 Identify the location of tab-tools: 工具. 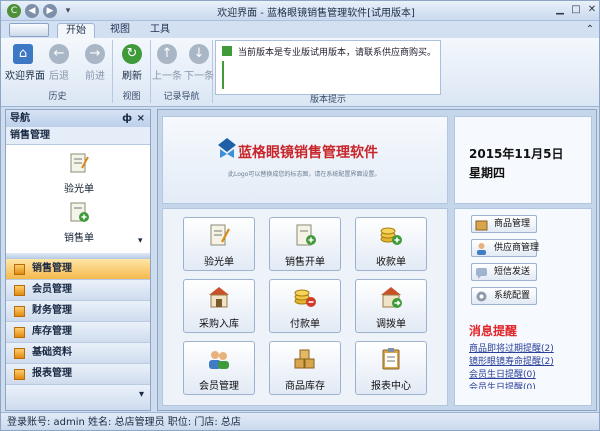
(160, 30).